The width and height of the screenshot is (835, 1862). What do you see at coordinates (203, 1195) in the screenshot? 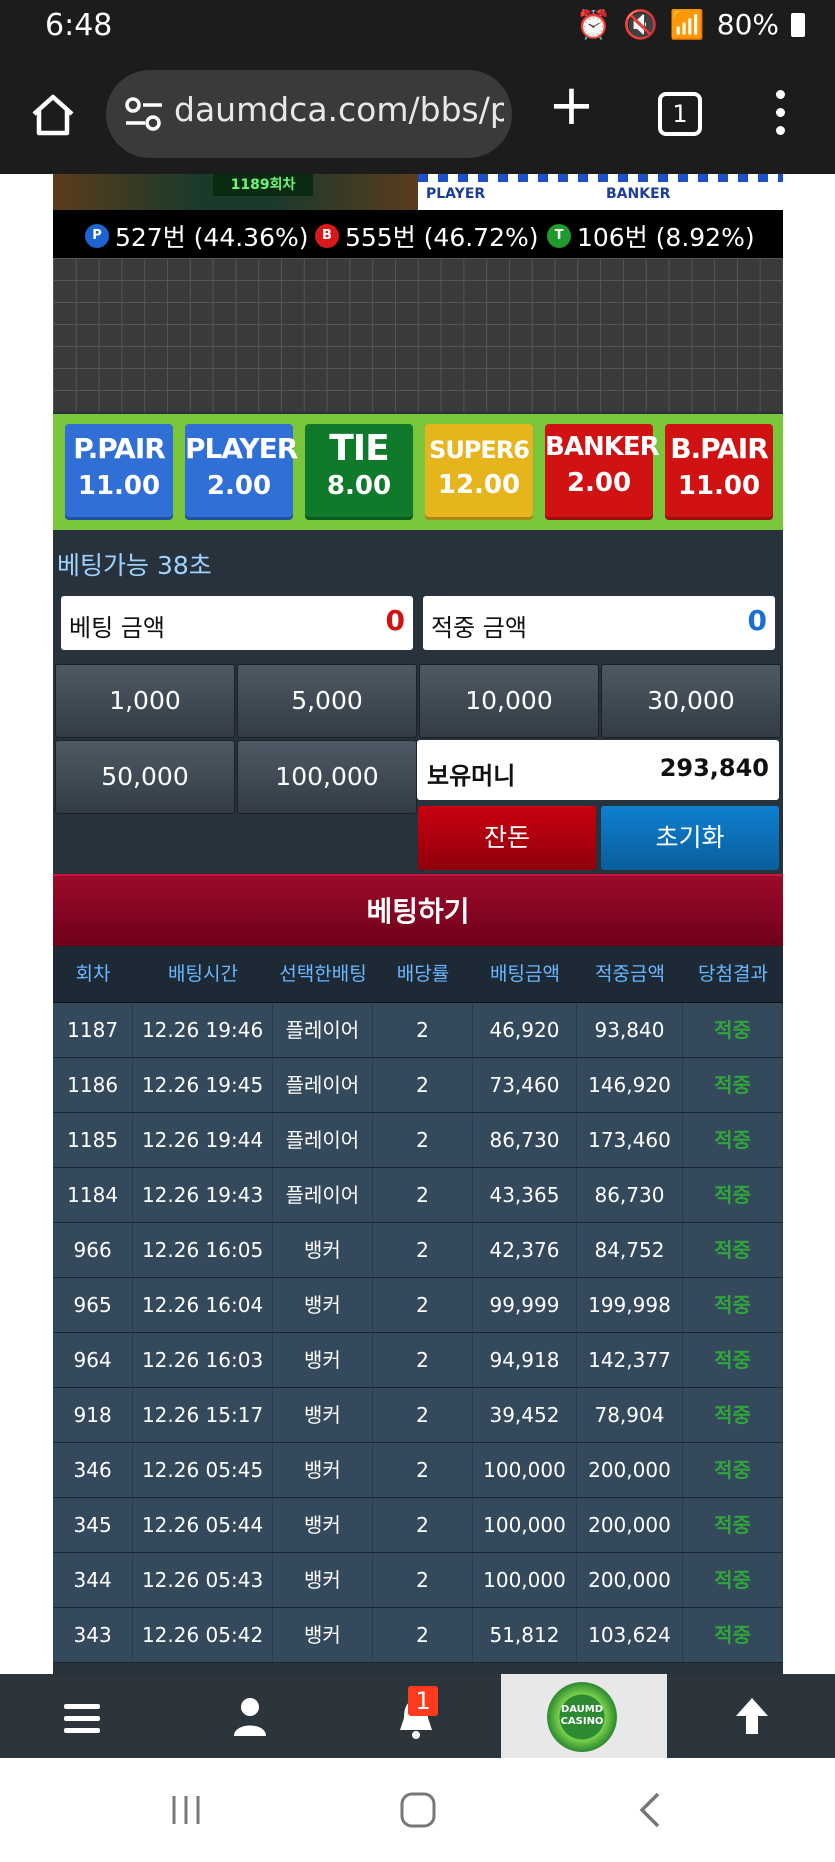
I see `table-cell: 12.26 19:43` at bounding box center [203, 1195].